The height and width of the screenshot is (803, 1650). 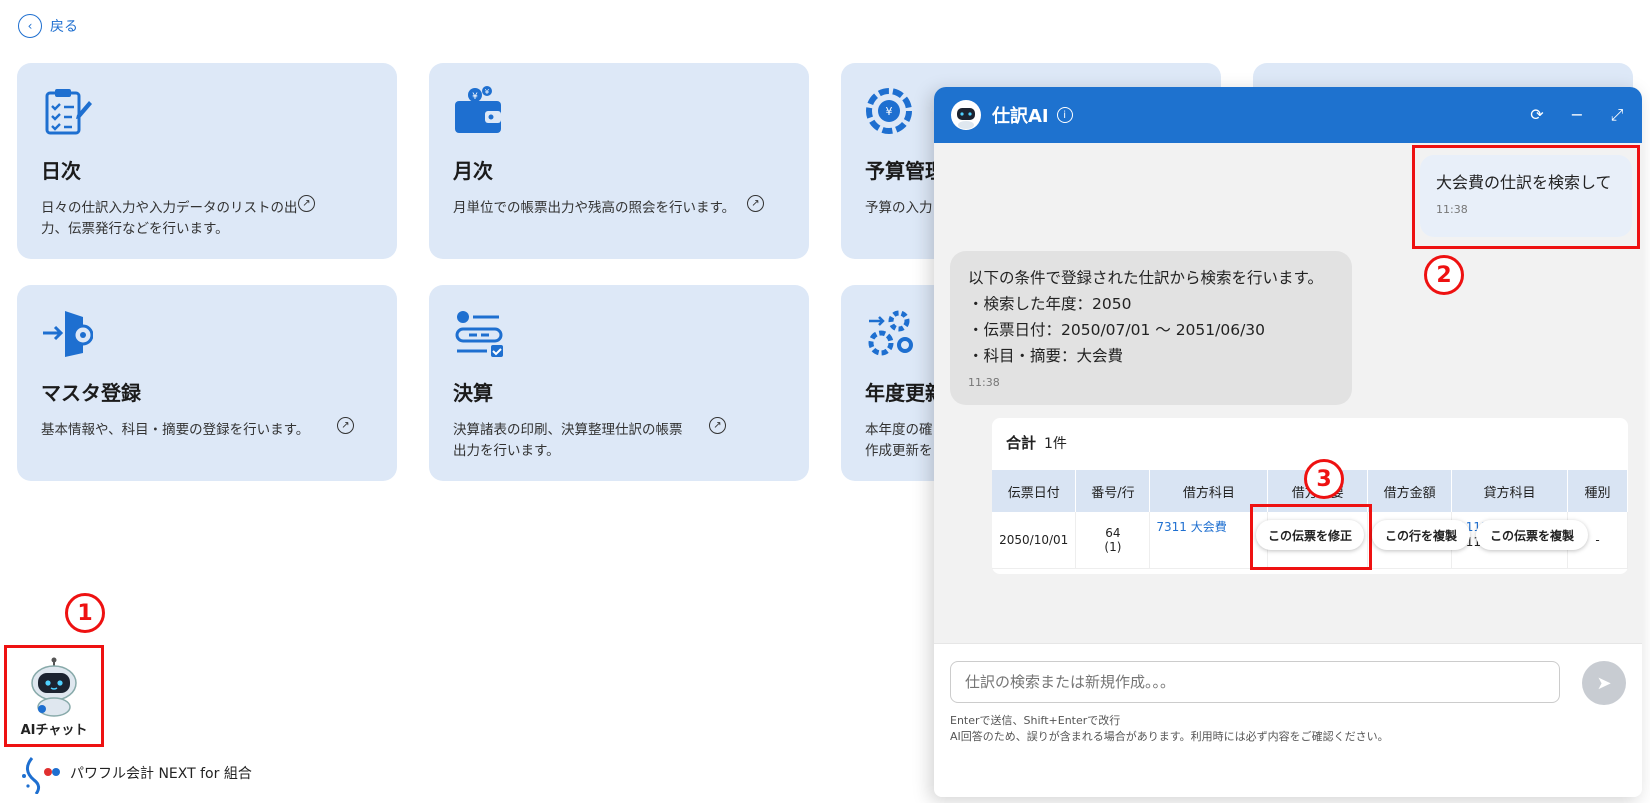 What do you see at coordinates (1310, 442) in the screenshot?
I see `result-summary: 合計 1件` at bounding box center [1310, 442].